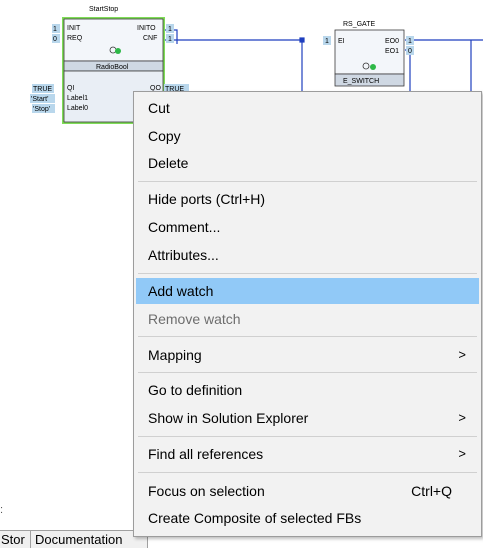 Image resolution: width=483 pixels, height=551 pixels. I want to click on menu-item-shortcut: Ctrl+Q, so click(431, 491).